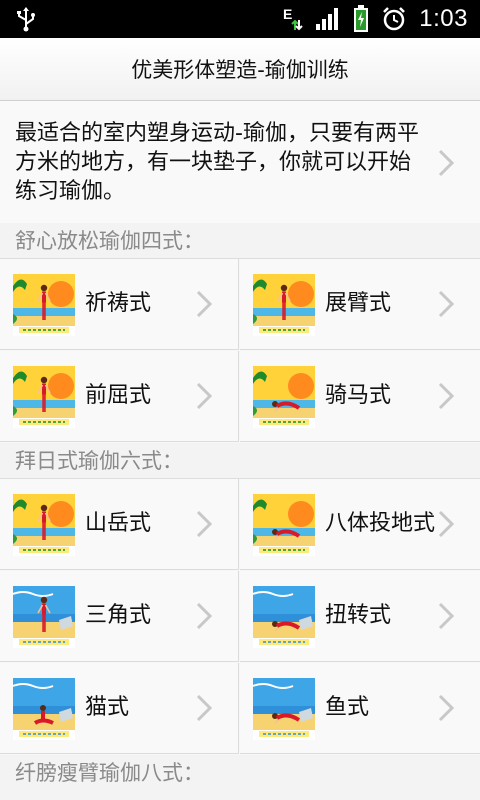 This screenshot has height=800, width=480. What do you see at coordinates (240, 19) in the screenshot?
I see `status-bar: E 1:03` at bounding box center [240, 19].